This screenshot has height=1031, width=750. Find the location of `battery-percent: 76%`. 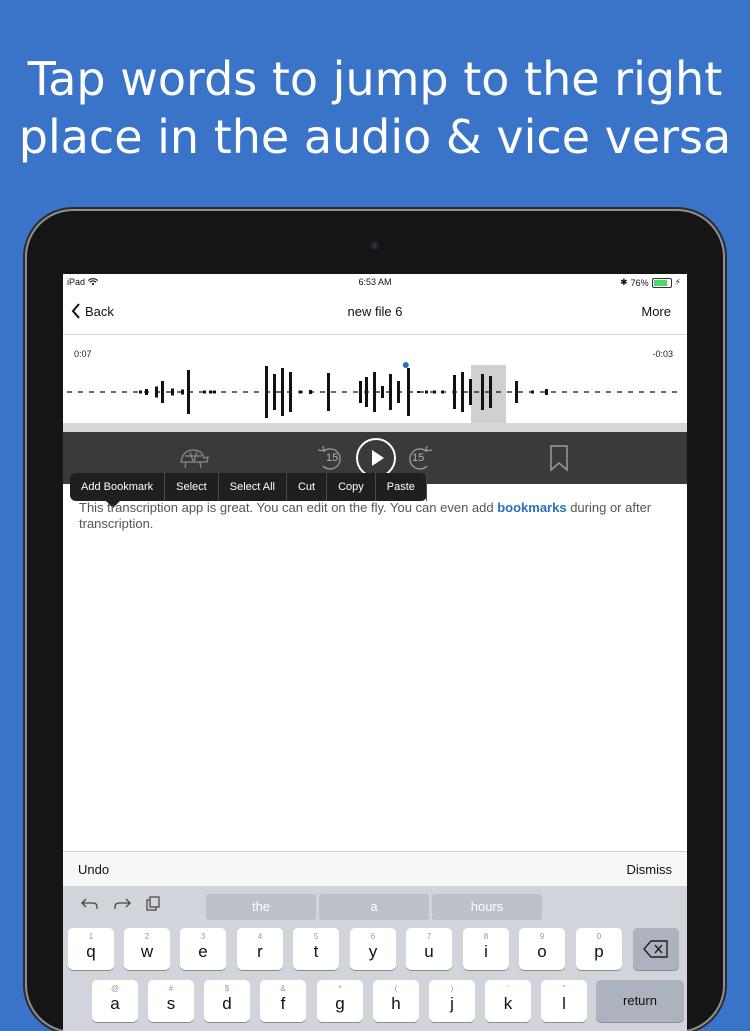

battery-percent: 76% is located at coordinates (639, 282).